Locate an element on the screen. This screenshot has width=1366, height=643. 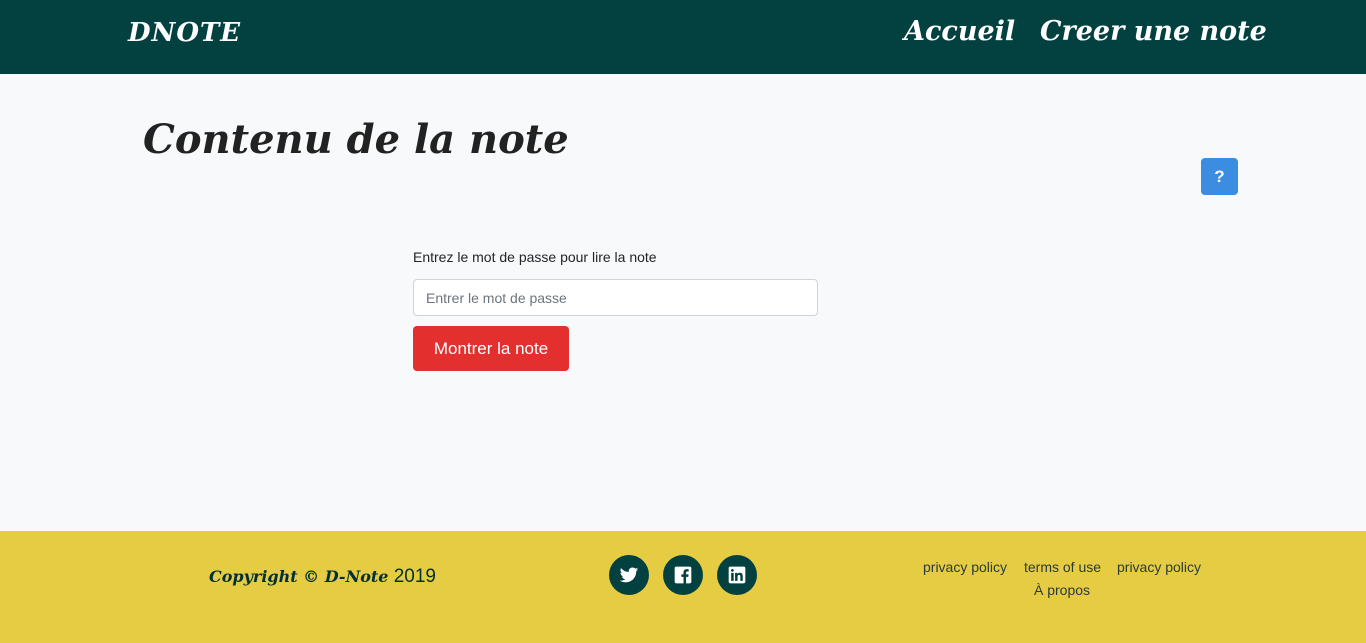
top-navbar: DNOTE Accueil Creer une note is located at coordinates (683, 37).